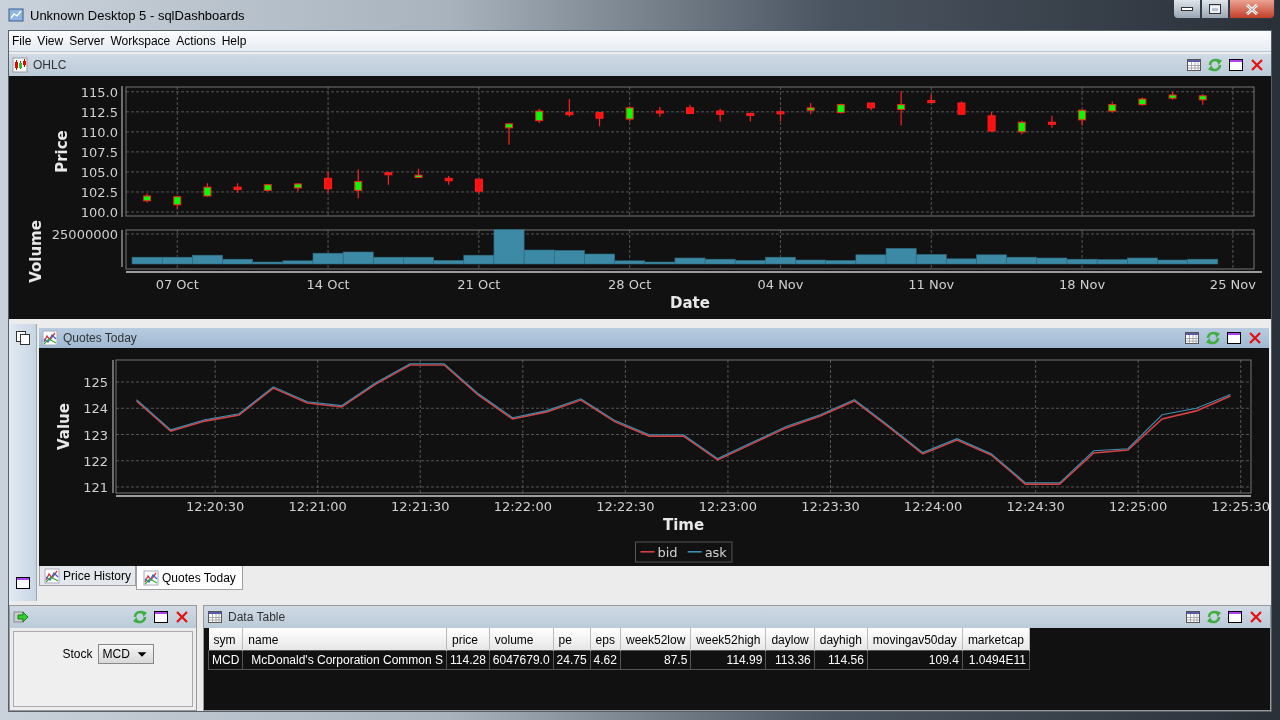  Describe the element at coordinates (479, 284) in the screenshot. I see `axis-tick-label: 21 Oct` at that location.